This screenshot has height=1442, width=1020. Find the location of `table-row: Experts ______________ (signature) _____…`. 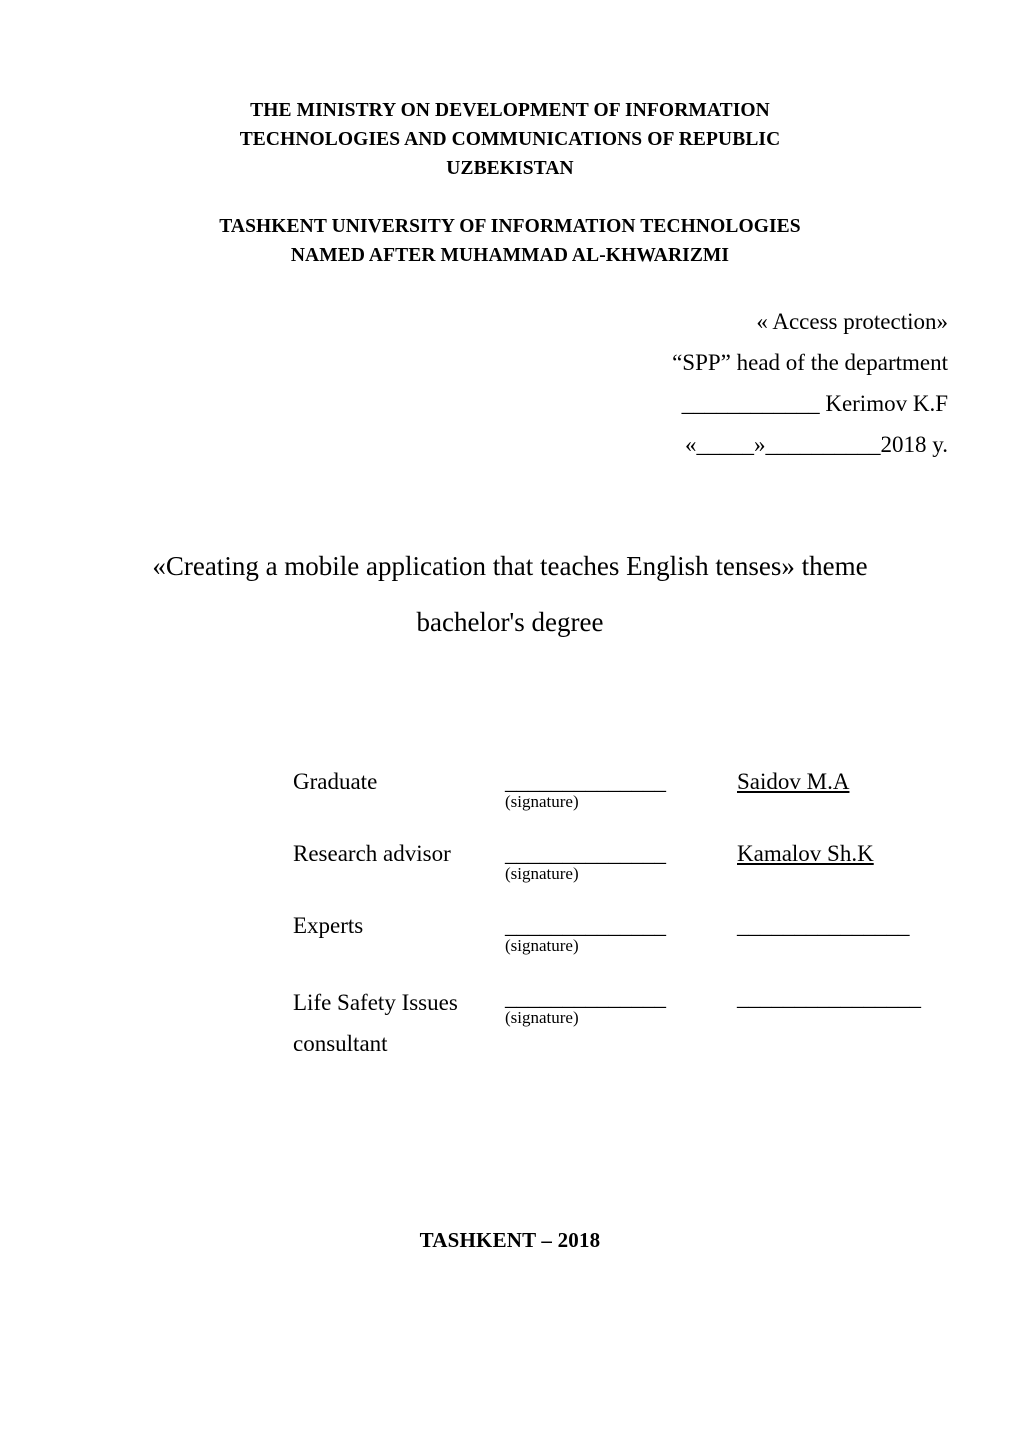

table-row: Experts ______________ (signature) _____… is located at coordinates (613, 933).